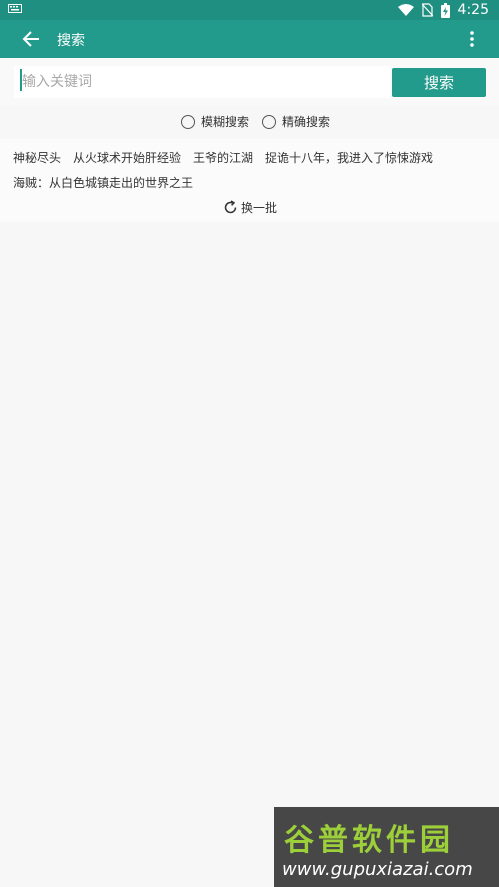 Image resolution: width=499 pixels, height=887 pixels. What do you see at coordinates (249, 39) in the screenshot?
I see `app-bar: 搜索` at bounding box center [249, 39].